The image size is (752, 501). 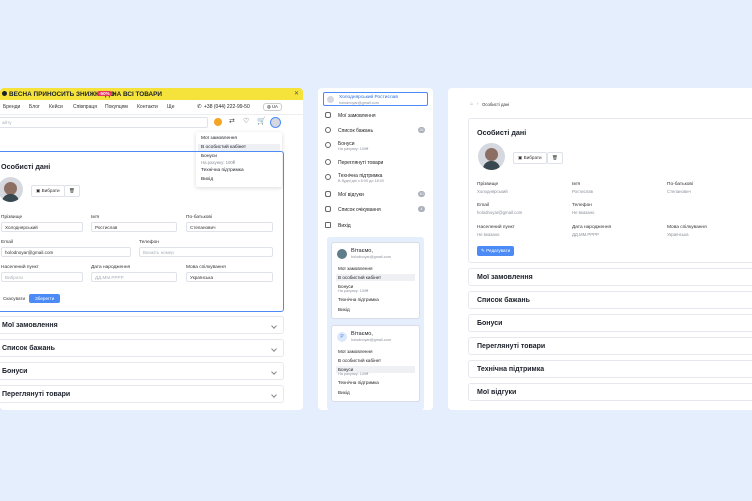 What do you see at coordinates (42, 227) in the screenshot?
I see `surname-input: Холоднярський` at bounding box center [42, 227].